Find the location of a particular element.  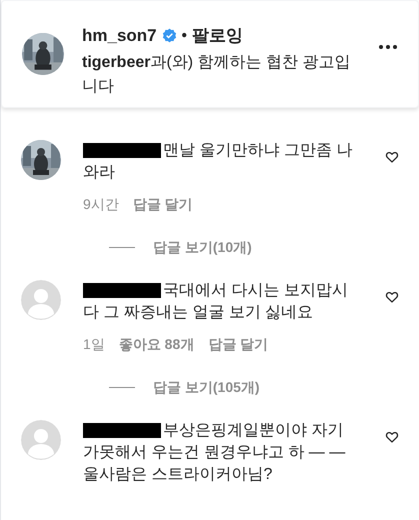

comment-text: 국대에서 다시는 보지맙시다 그 짜증내는 얼굴 보기 싫네요 is located at coordinates (216, 302).